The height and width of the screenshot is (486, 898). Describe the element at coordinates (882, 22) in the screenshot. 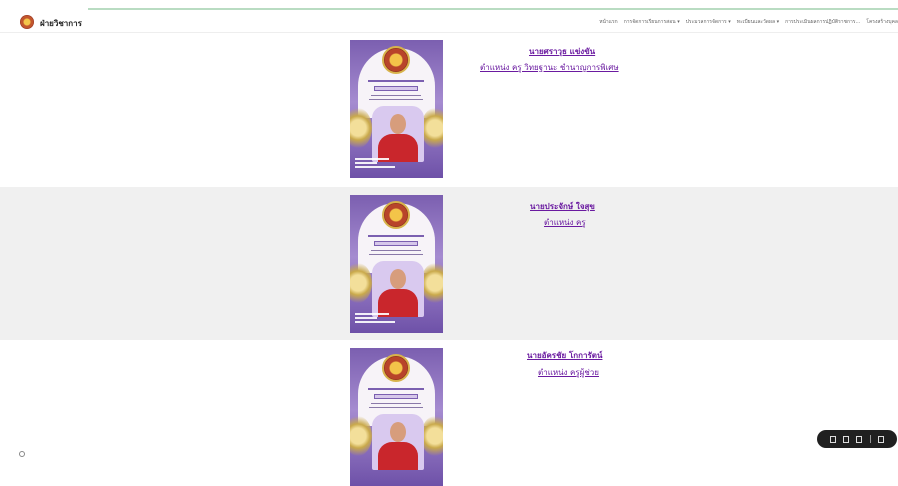

I see `nav-structure: โครงสร้างบุคล` at that location.